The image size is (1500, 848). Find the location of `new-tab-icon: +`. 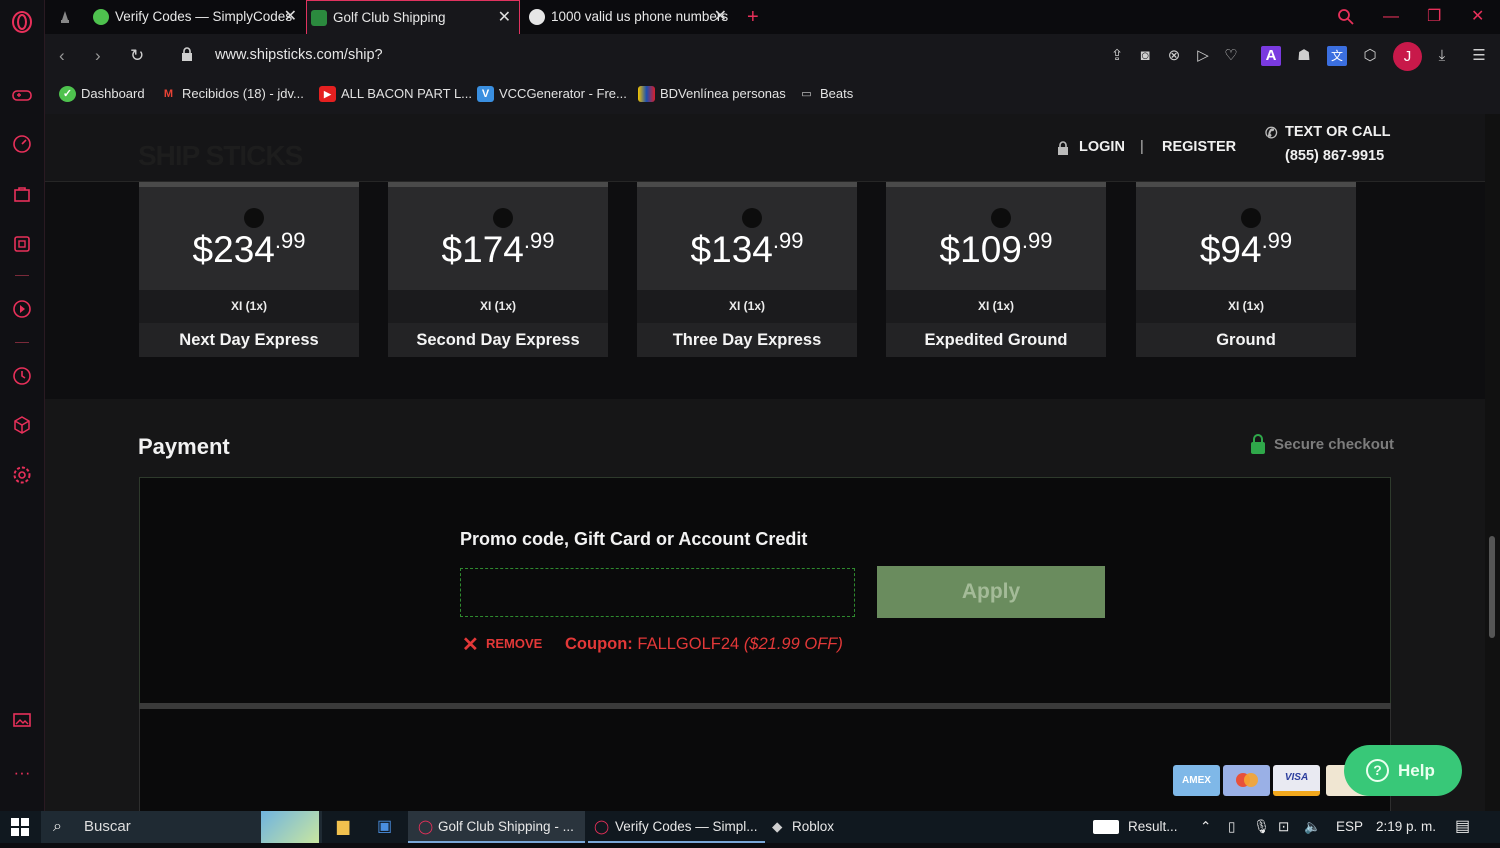

new-tab-icon: + is located at coordinates (753, 17).